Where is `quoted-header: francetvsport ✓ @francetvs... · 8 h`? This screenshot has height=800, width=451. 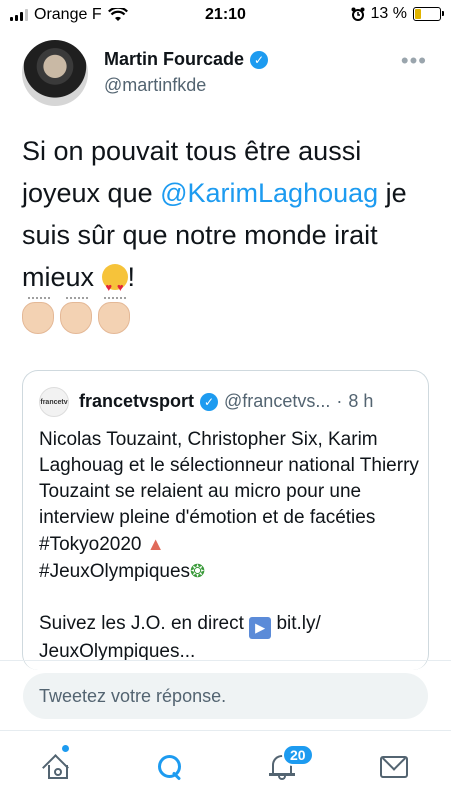 quoted-header: francetvsport ✓ @francetvs... · 8 h is located at coordinates (226, 401).